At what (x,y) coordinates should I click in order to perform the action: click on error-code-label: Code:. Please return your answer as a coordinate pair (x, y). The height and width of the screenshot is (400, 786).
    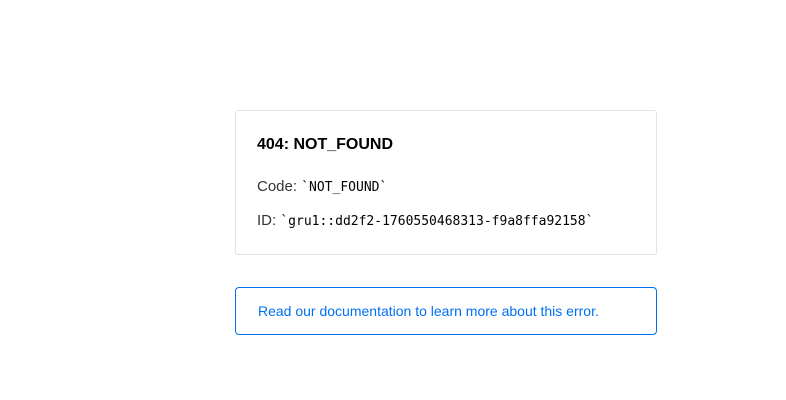
    Looking at the image, I should click on (279, 186).